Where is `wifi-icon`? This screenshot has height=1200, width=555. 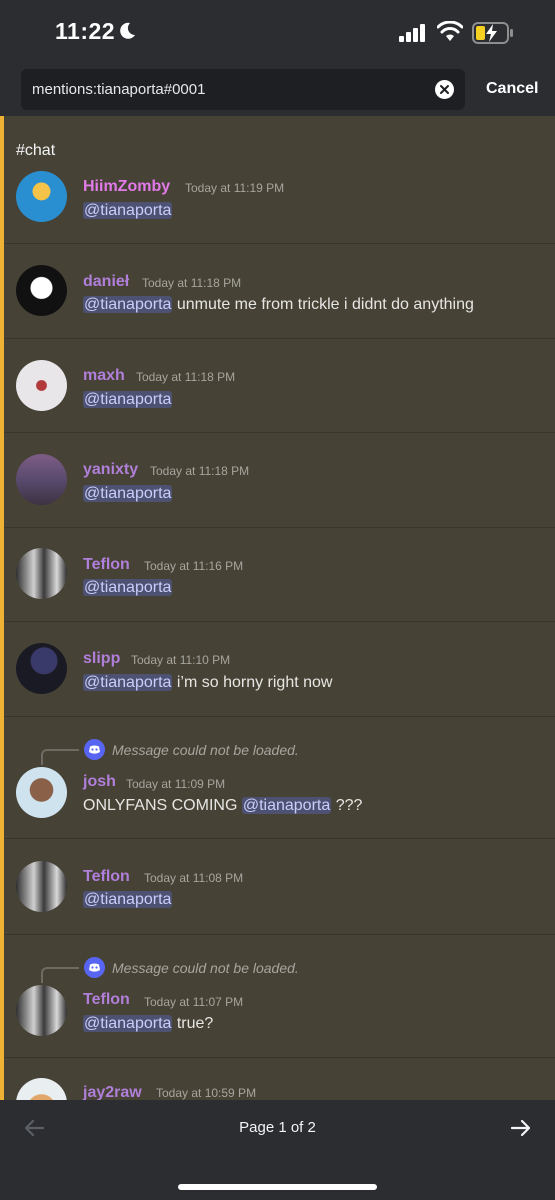
wifi-icon is located at coordinates (450, 31).